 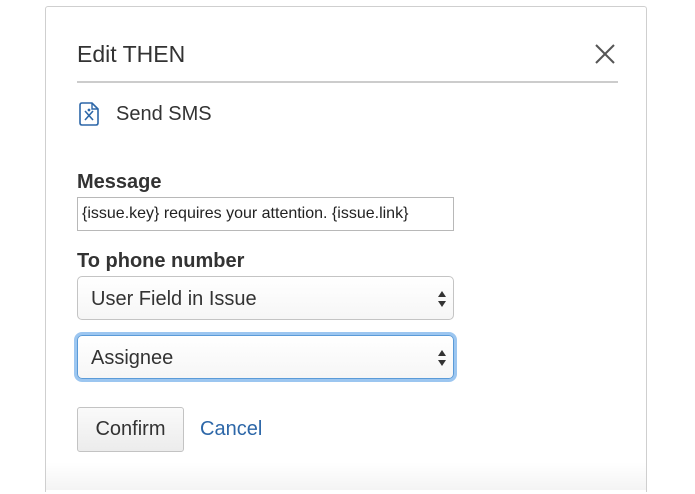 I want to click on close-button, so click(x=605, y=54).